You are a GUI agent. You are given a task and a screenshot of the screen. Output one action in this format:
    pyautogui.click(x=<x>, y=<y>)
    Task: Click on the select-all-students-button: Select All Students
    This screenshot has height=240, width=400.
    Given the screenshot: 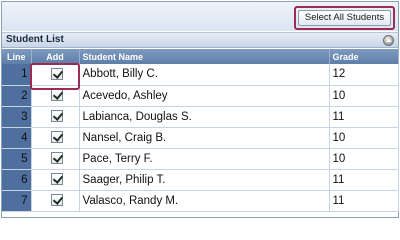 What is the action you would take?
    pyautogui.click(x=344, y=18)
    